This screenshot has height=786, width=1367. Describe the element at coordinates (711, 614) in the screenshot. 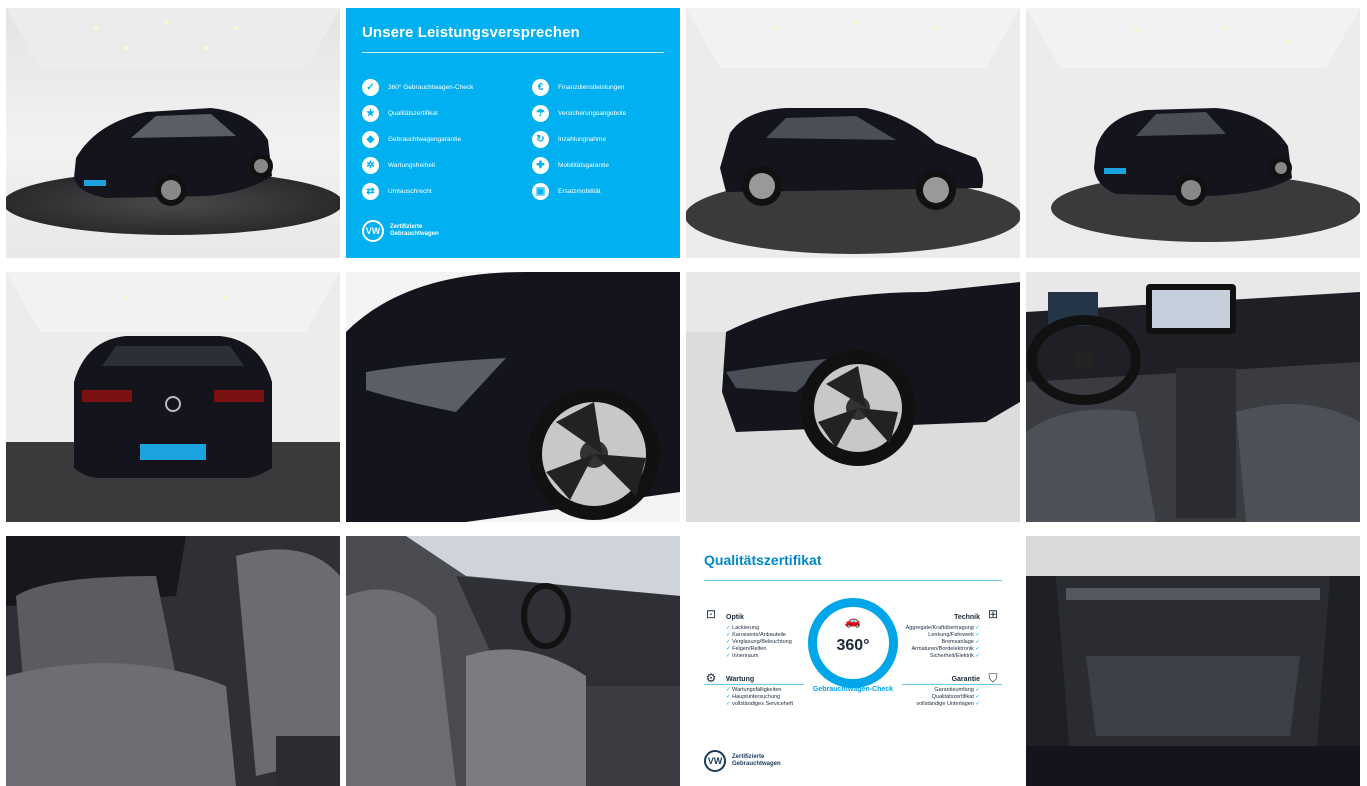

I see `car-optik-icon: ⊡` at that location.